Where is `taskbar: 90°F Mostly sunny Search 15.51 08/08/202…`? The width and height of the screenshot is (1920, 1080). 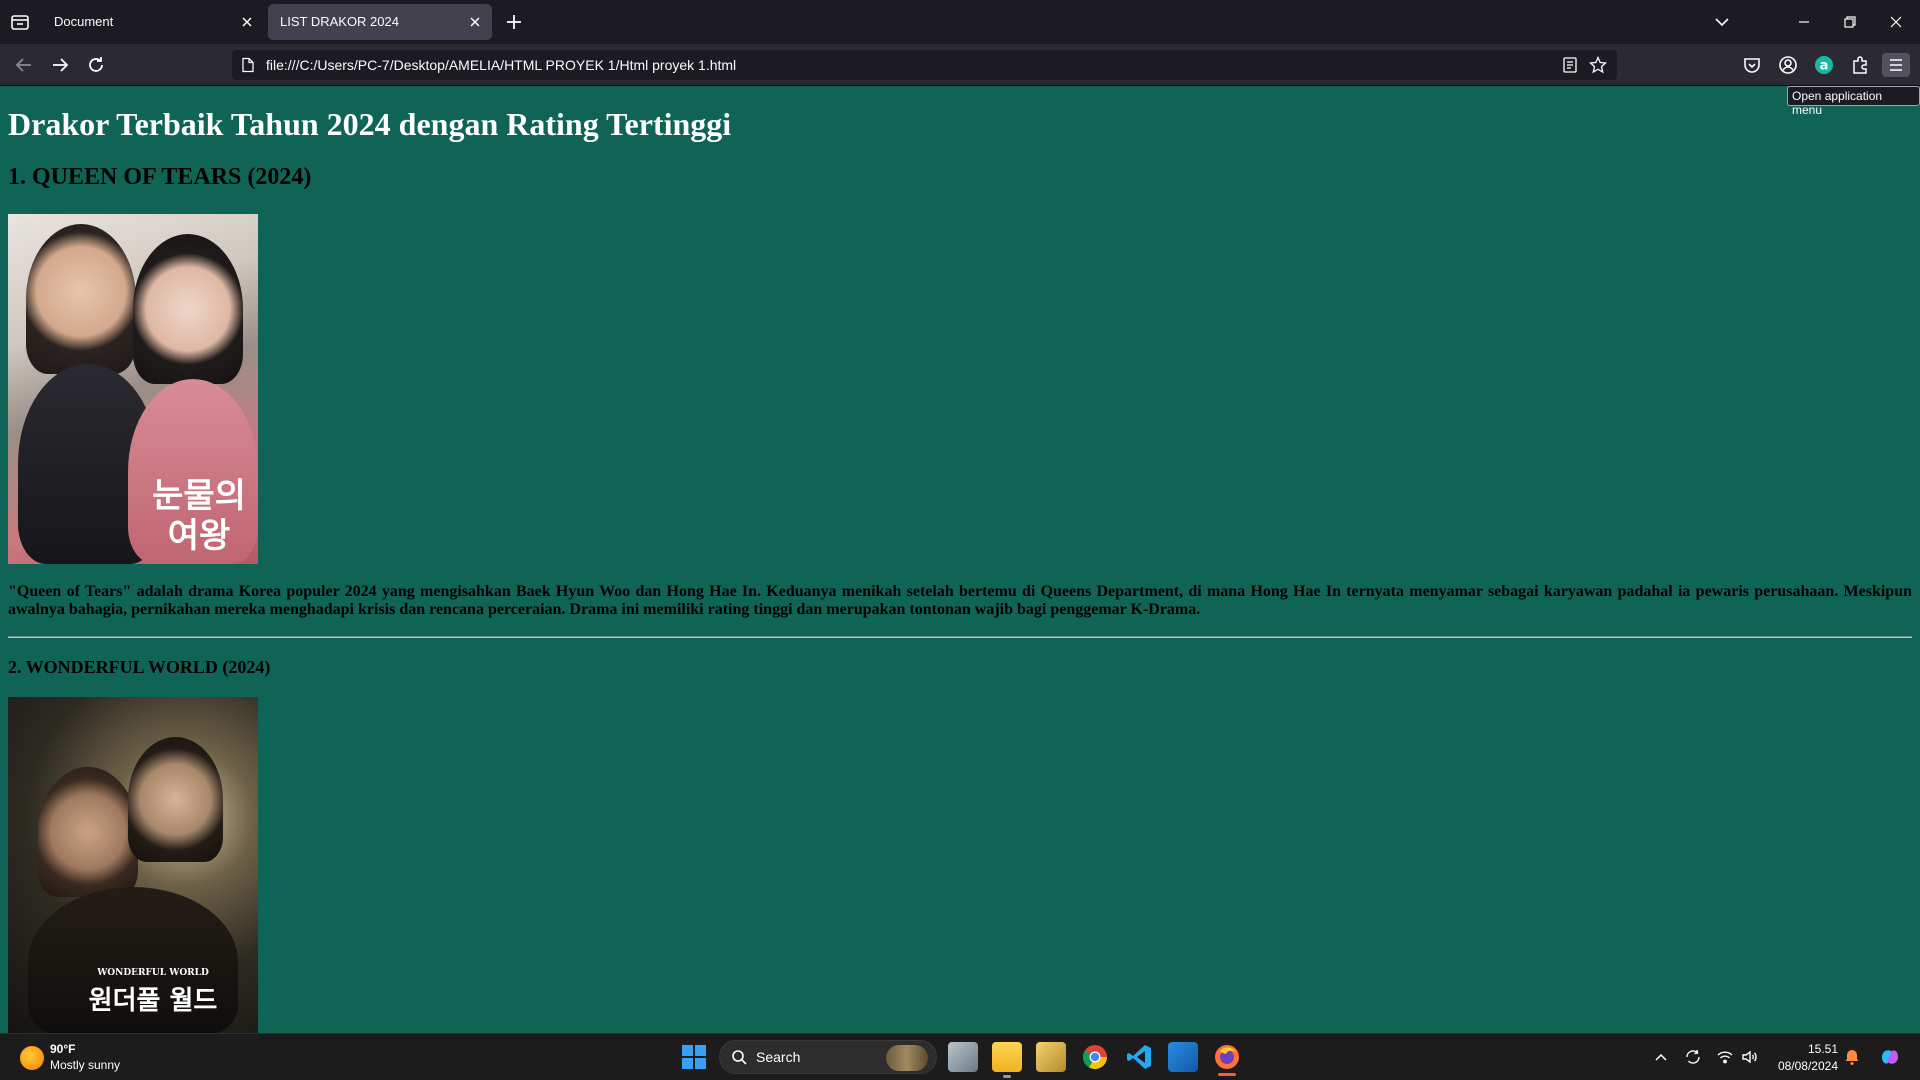 taskbar: 90°F Mostly sunny Search 15.51 08/08/202… is located at coordinates (960, 1056).